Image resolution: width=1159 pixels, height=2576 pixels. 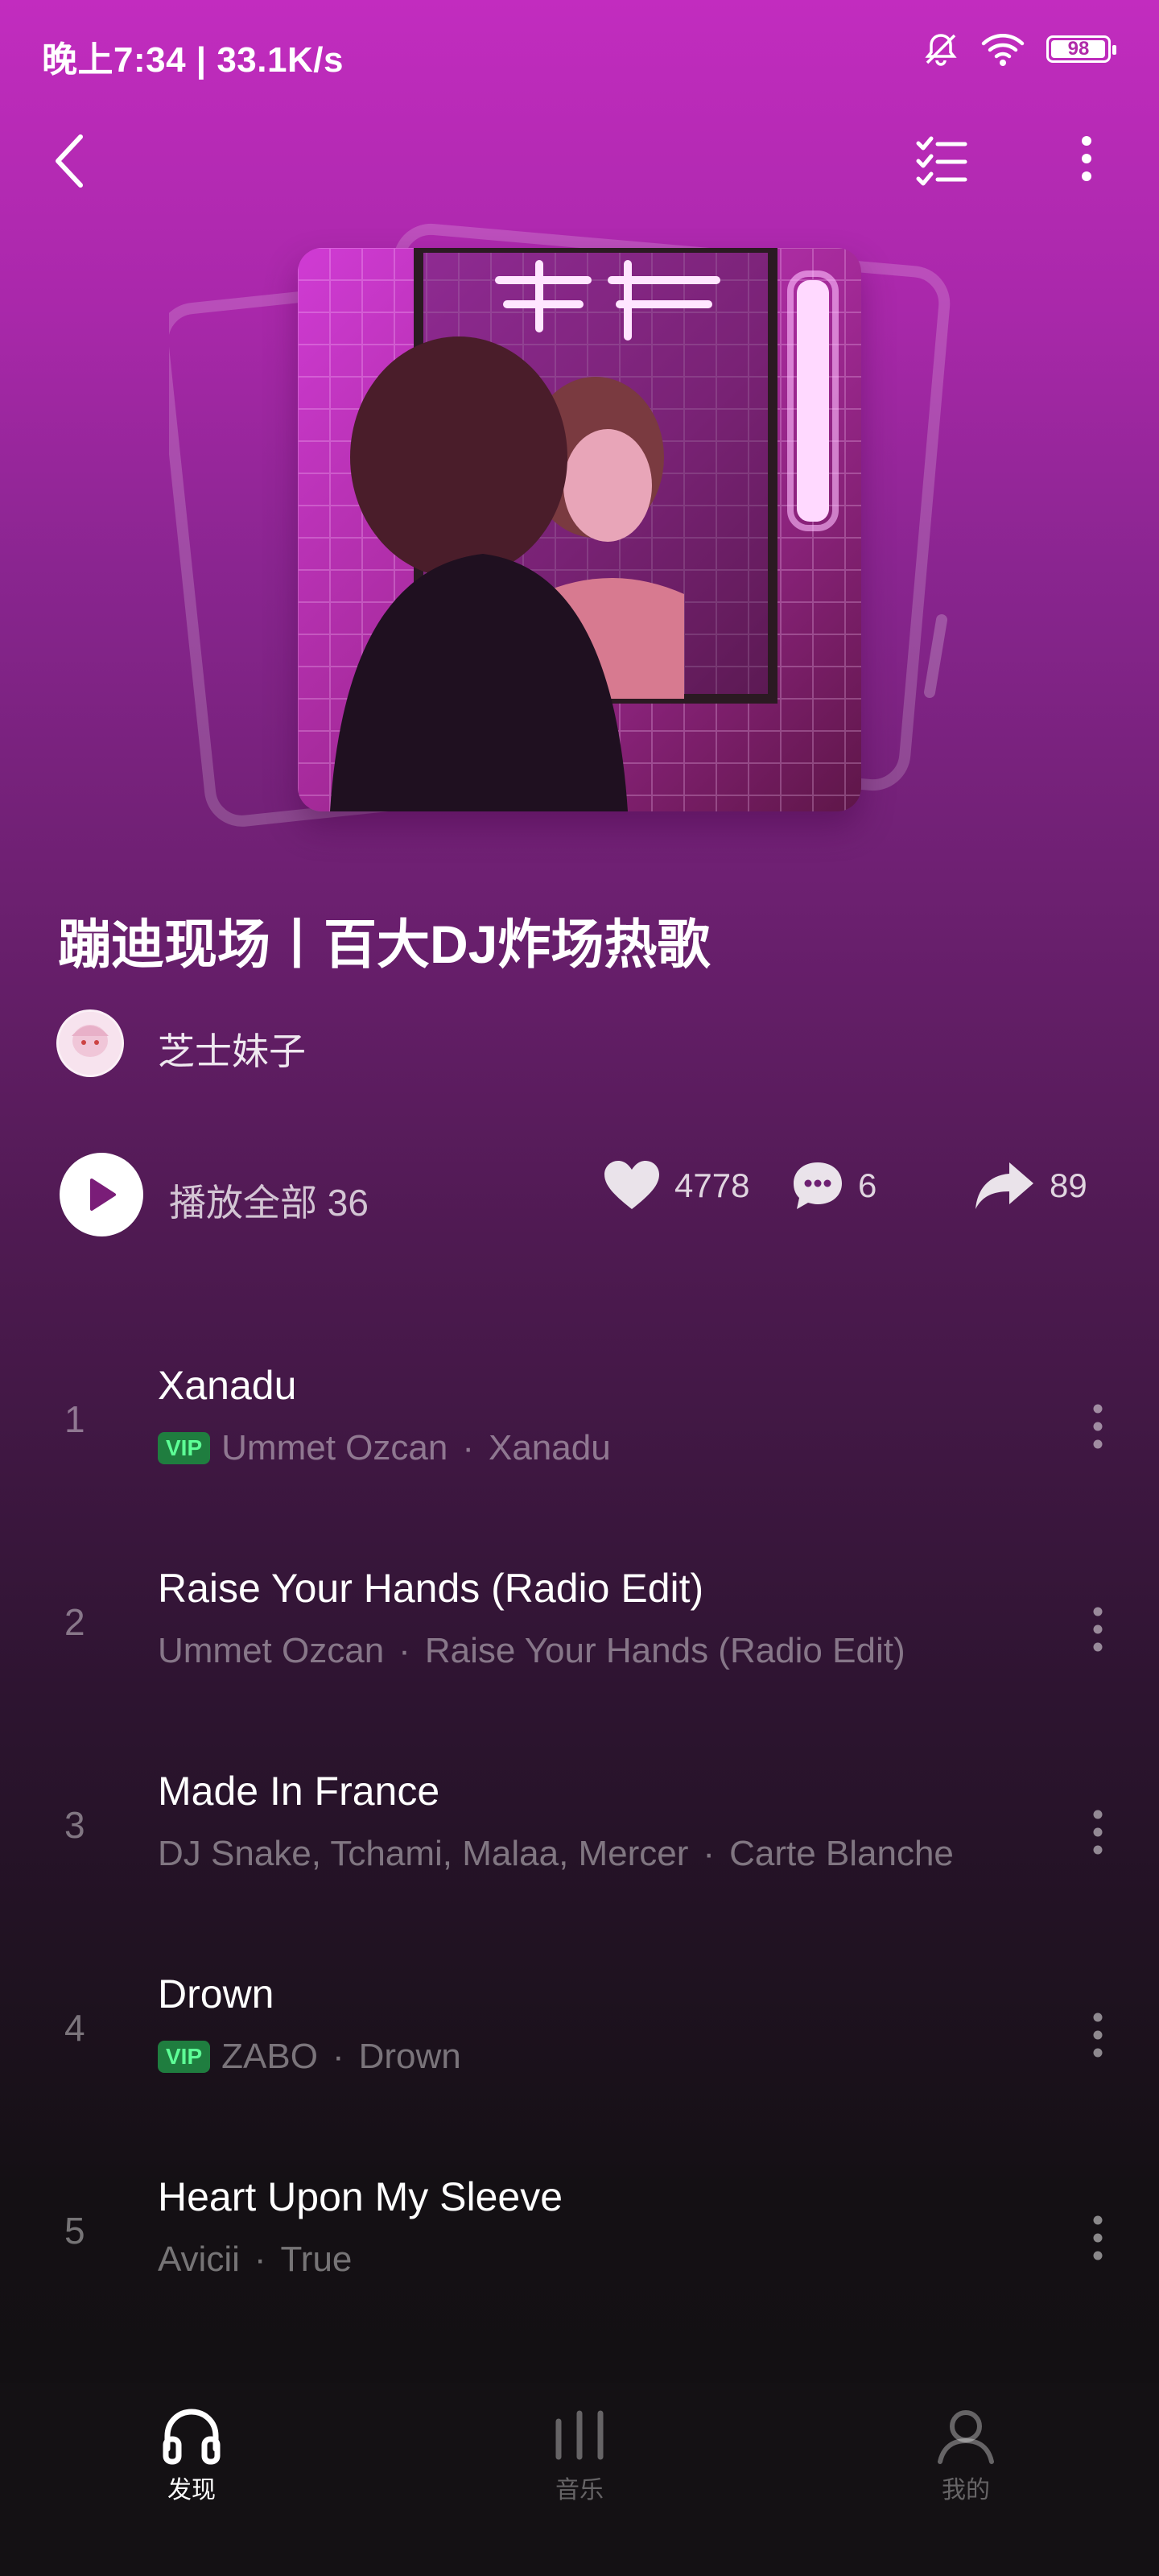 I want to click on back-icon, so click(x=69, y=161).